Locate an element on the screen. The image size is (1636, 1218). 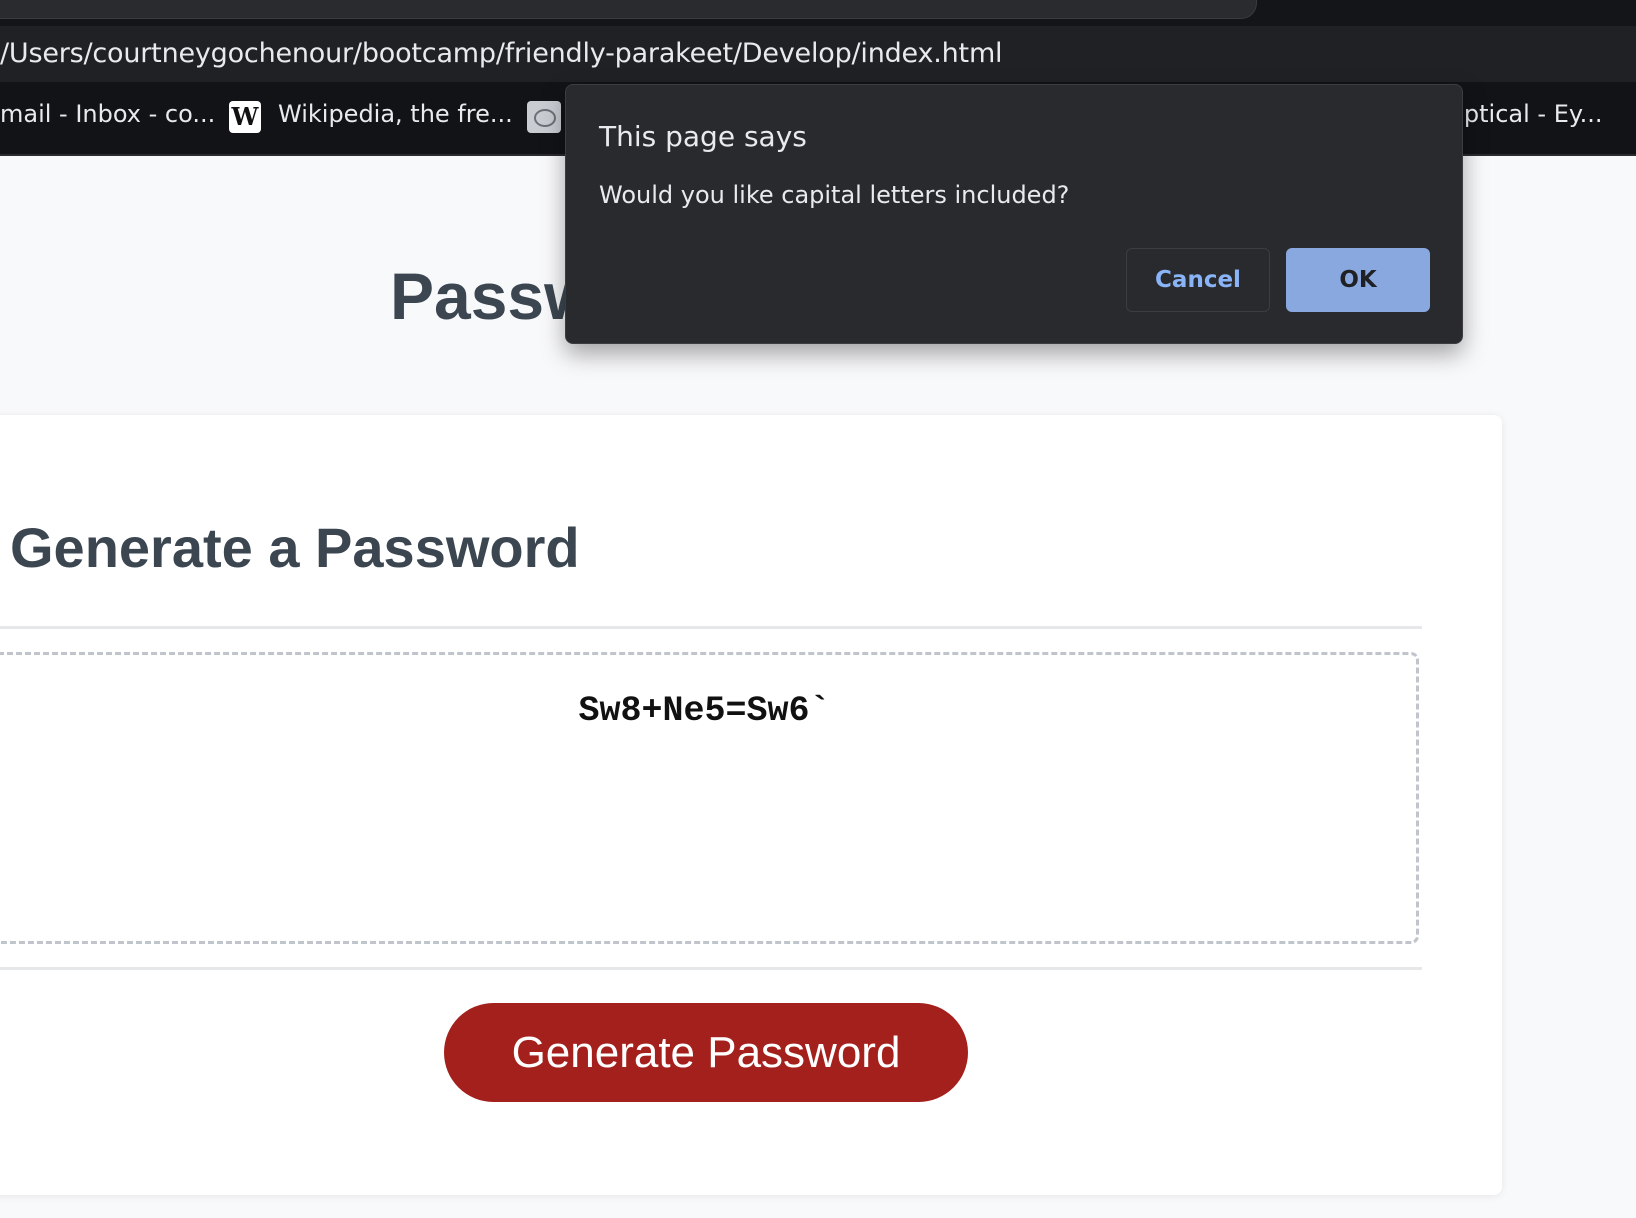
card-header: Generate a Password is located at coordinates (295, 547).